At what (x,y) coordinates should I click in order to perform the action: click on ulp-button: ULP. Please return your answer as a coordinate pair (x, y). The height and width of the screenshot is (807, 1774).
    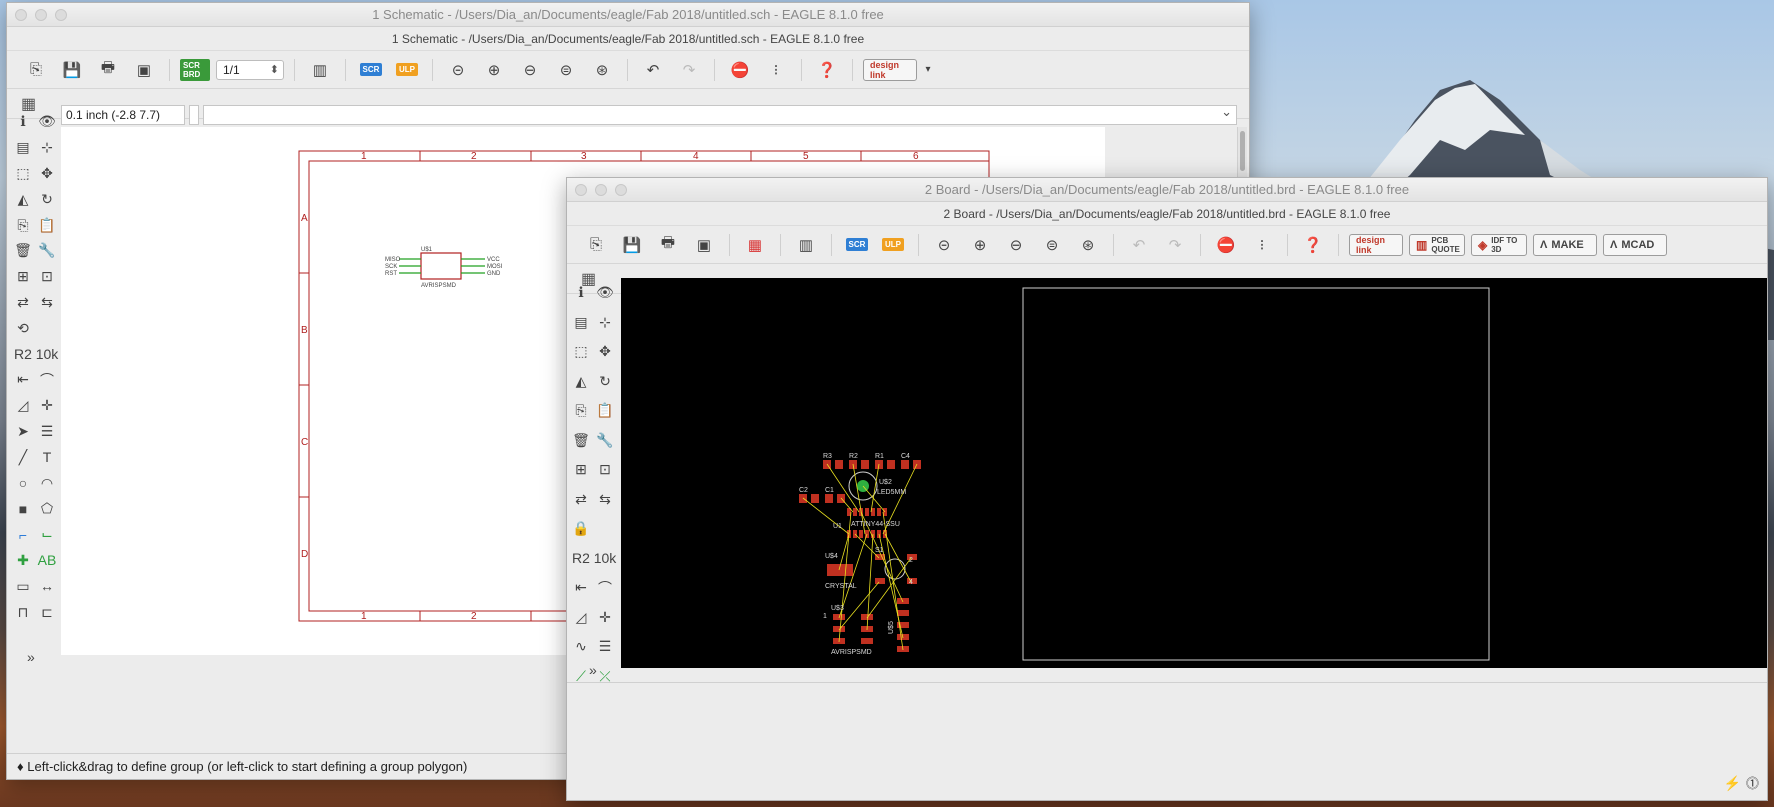
    Looking at the image, I should click on (893, 245).